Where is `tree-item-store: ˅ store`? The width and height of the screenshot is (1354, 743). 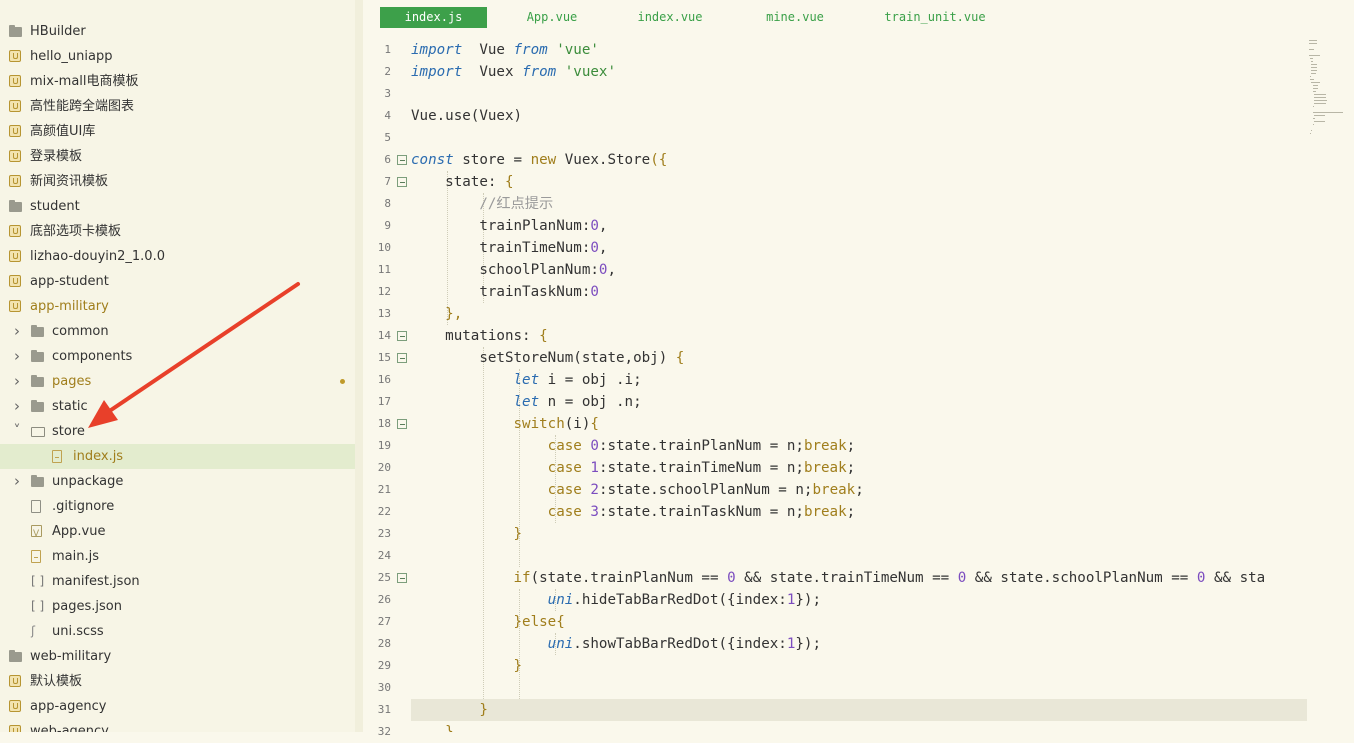 tree-item-store: ˅ store is located at coordinates (177, 431).